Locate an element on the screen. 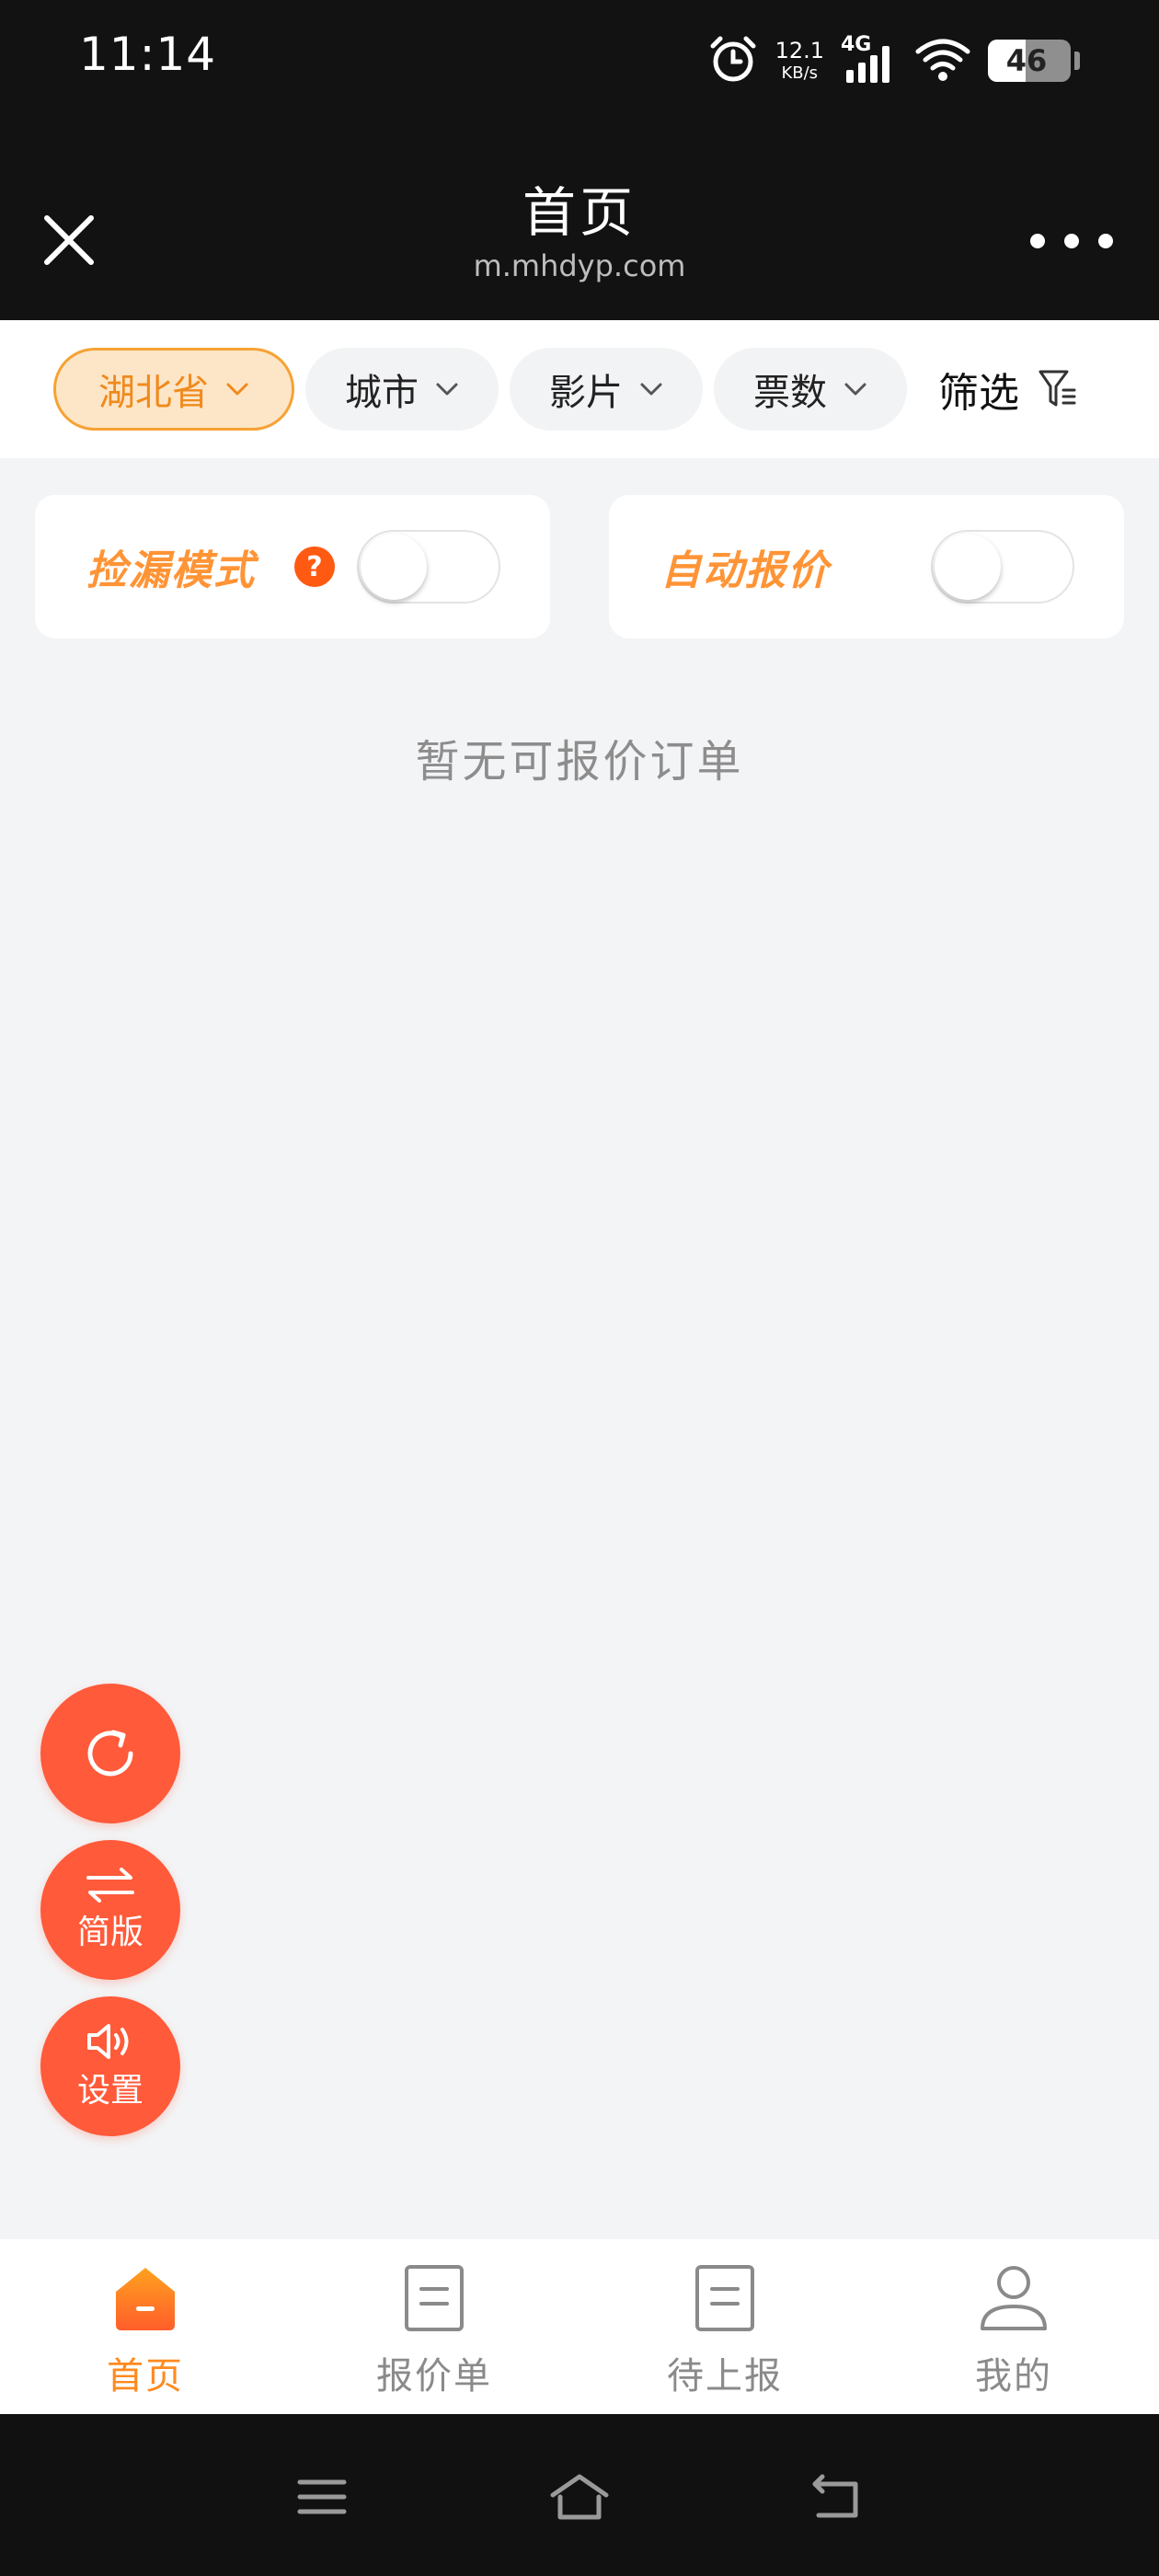 The image size is (1159, 2576). help-icon: ? is located at coordinates (314, 566).